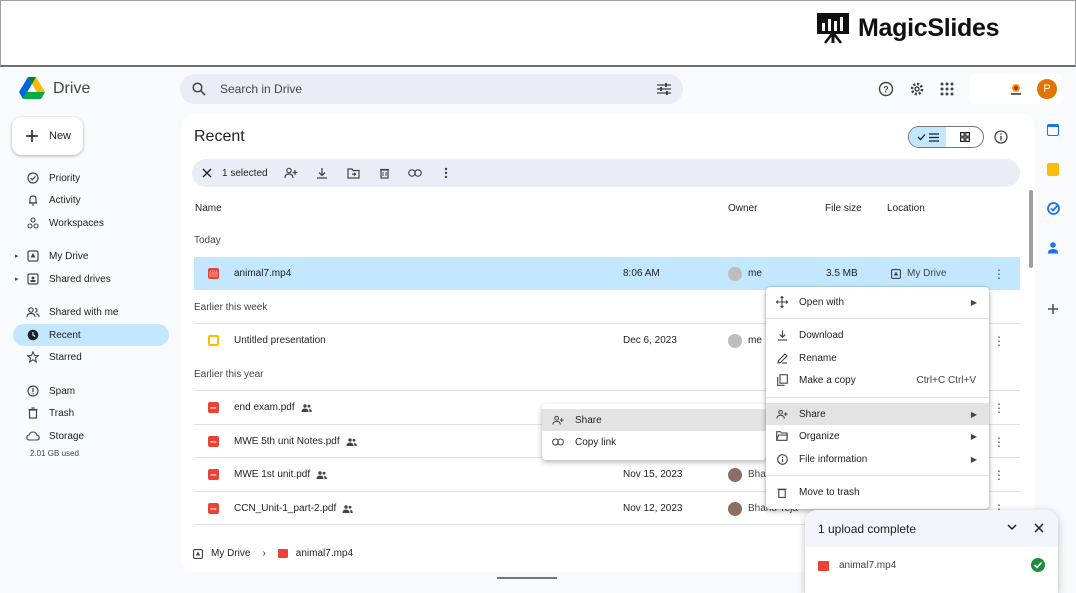 This screenshot has height=593, width=1076. I want to click on delete-icon, so click(384, 173).